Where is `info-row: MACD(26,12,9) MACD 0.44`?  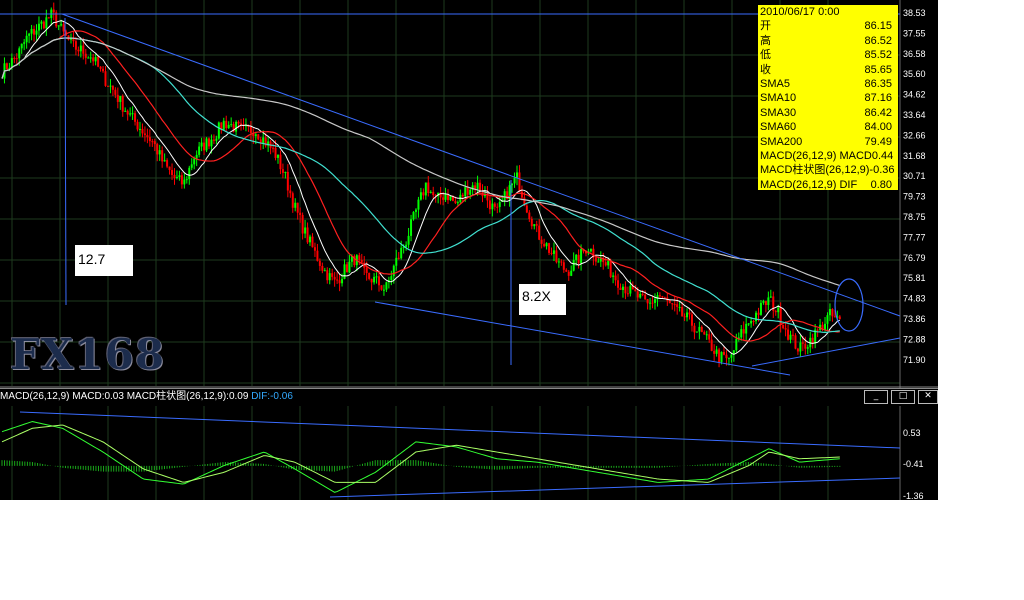
info-row: MACD(26,12,9) MACD 0.44 is located at coordinates (827, 156).